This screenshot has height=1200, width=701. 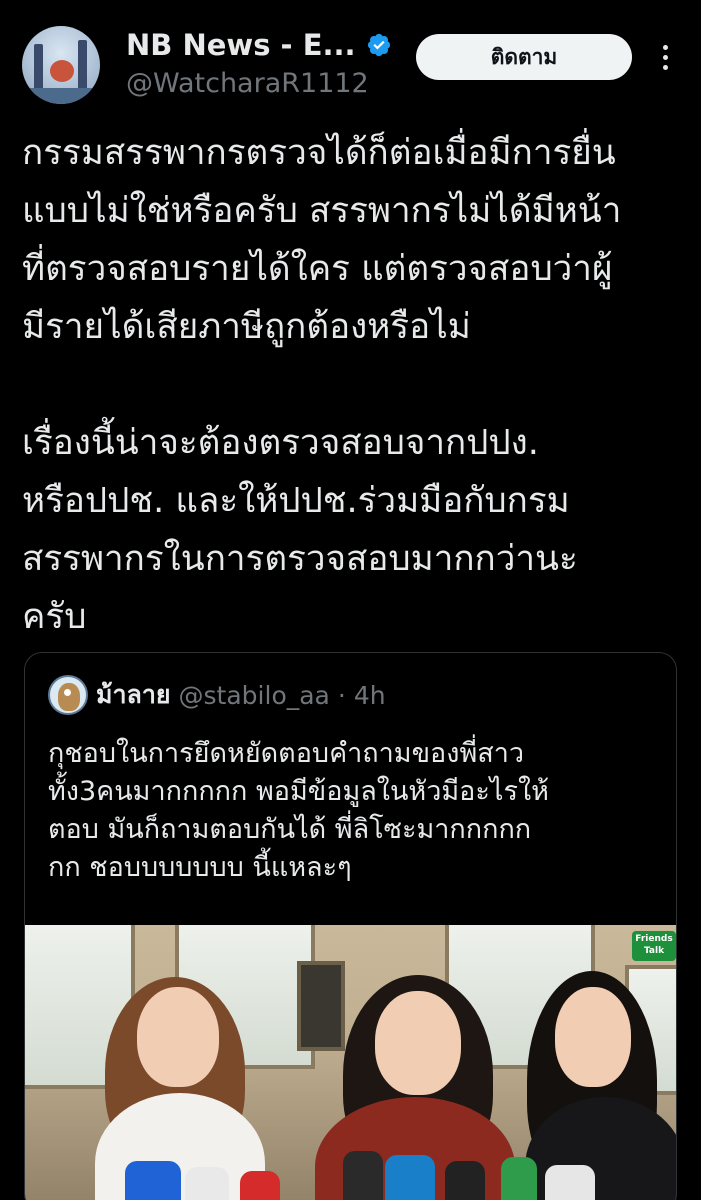 I want to click on tweet-line: สรรพากรในการตรวจสอบมากกว่านะ, so click(x=300, y=559).